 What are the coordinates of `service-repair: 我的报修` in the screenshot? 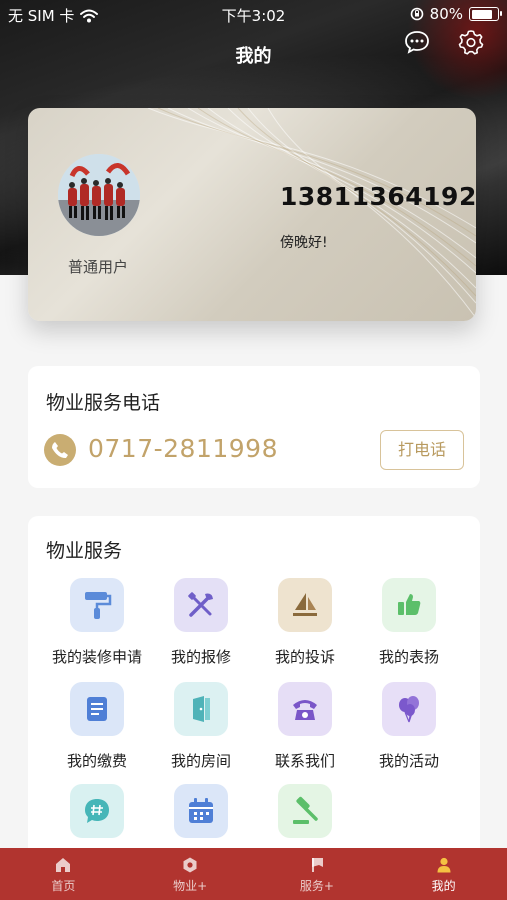 It's located at (201, 622).